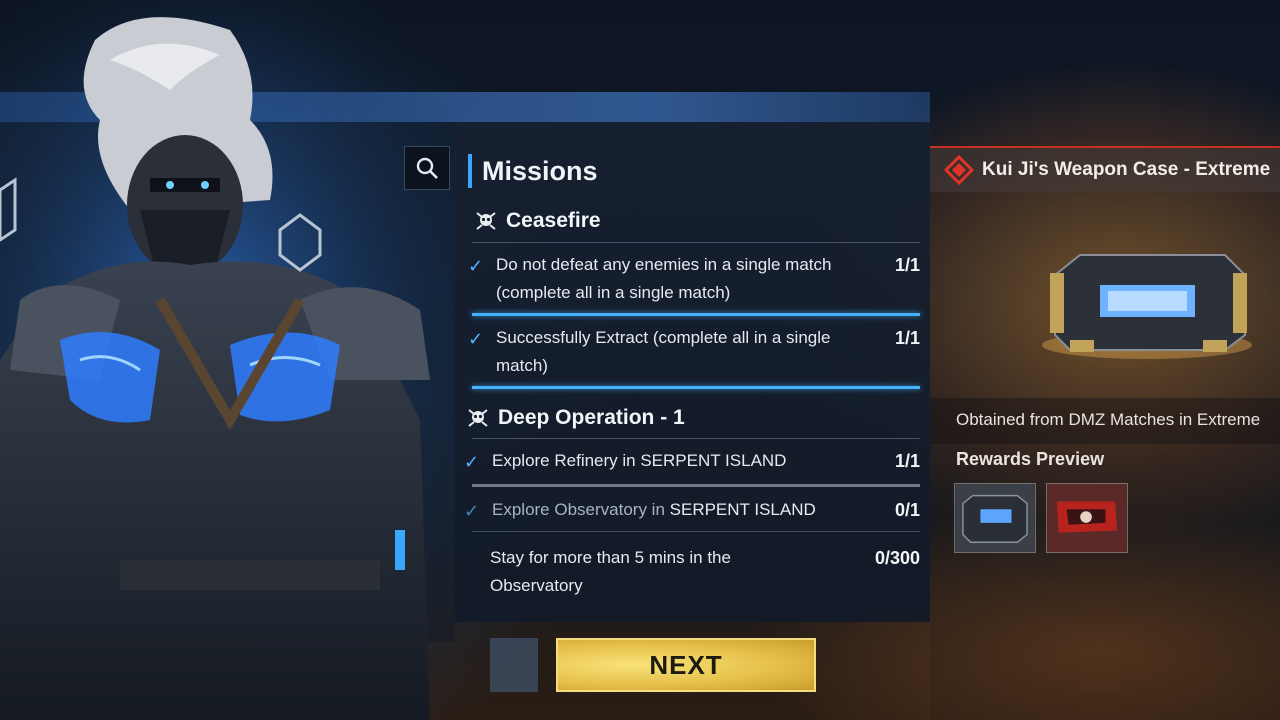  I want to click on reward-thumbnail-case, so click(995, 518).